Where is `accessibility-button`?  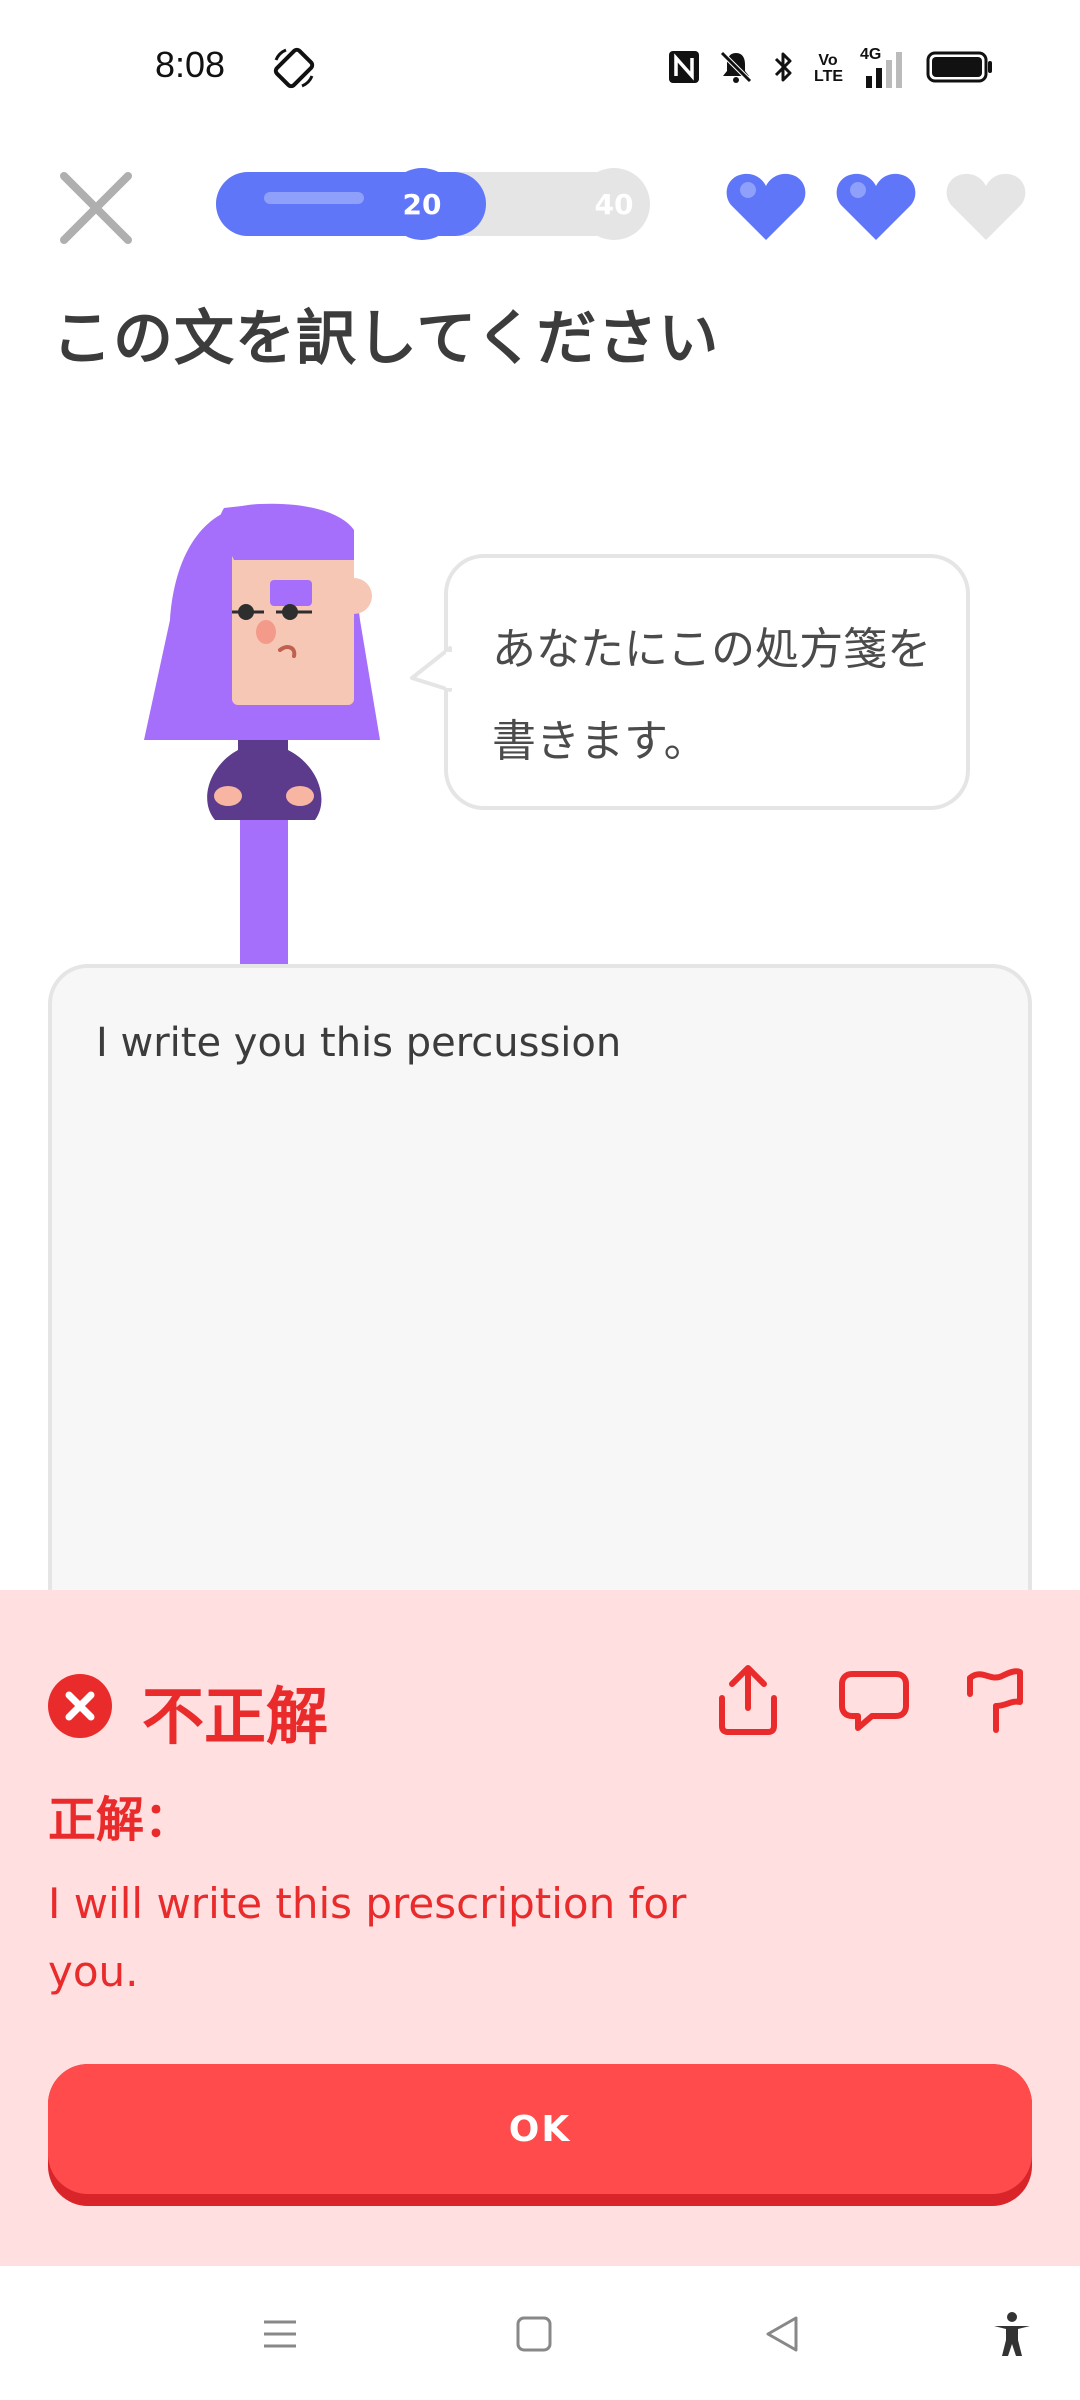 accessibility-button is located at coordinates (1012, 2334).